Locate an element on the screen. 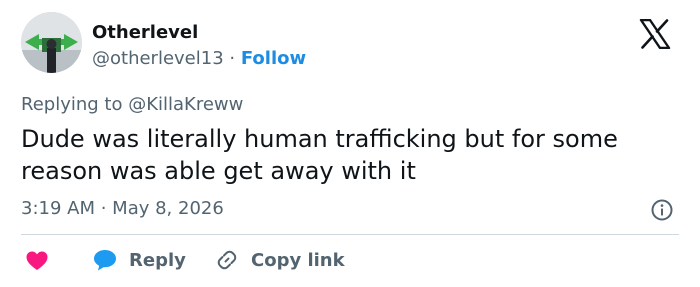 The width and height of the screenshot is (700, 287). reply-target-handle: @KillaKreww is located at coordinates (185, 104).